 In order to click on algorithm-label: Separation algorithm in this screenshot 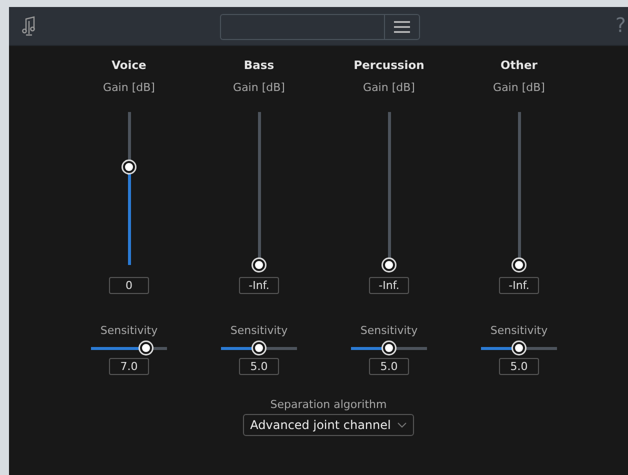, I will do `click(328, 404)`.